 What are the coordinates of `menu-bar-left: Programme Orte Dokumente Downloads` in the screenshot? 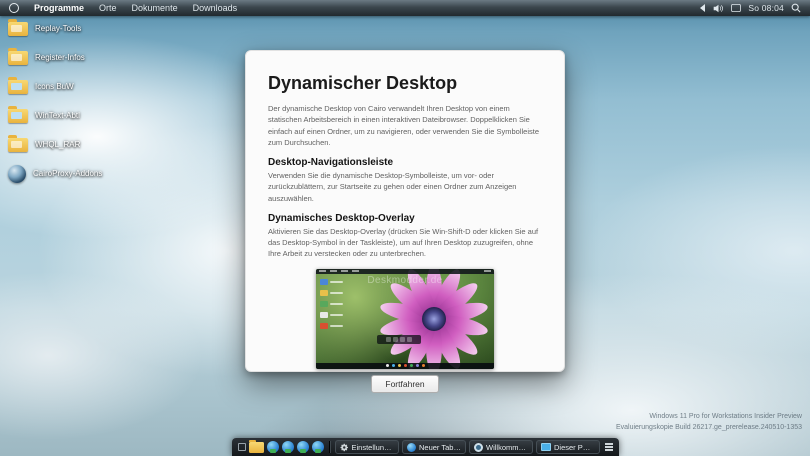 It's located at (123, 8).